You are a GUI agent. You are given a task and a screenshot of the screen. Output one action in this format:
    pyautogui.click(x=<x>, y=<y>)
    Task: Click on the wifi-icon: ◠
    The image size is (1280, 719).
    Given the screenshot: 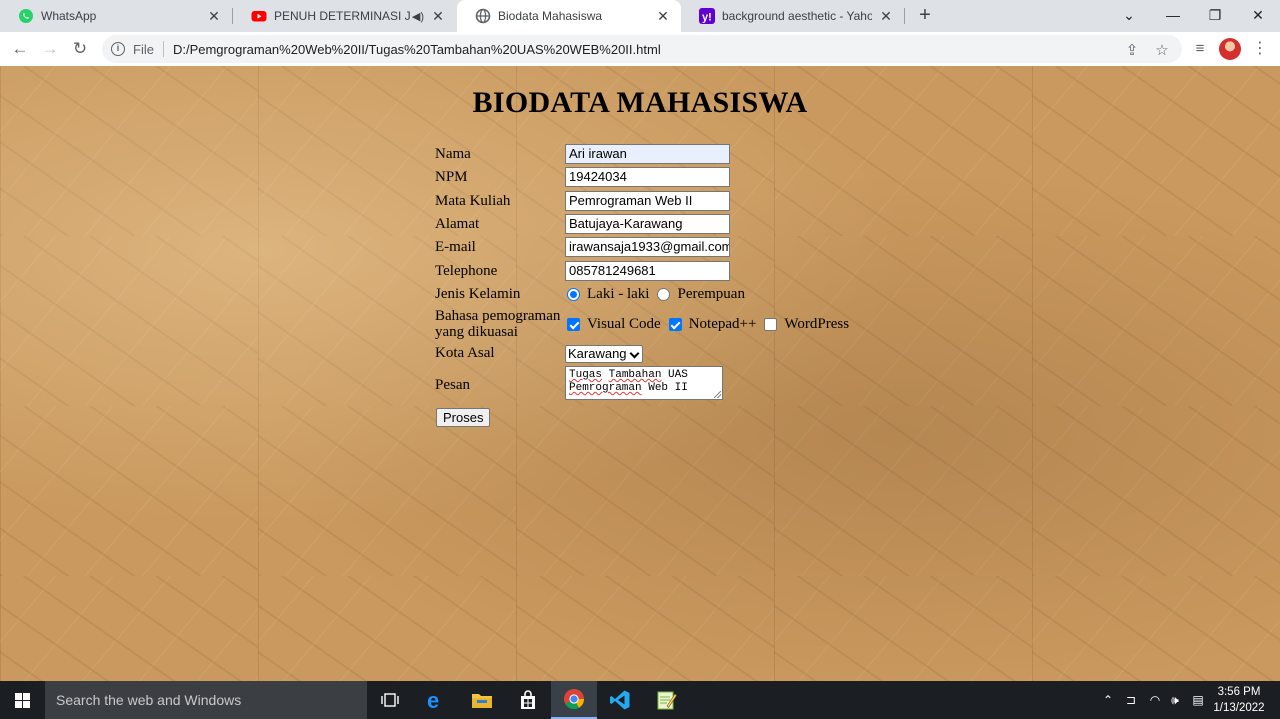 What is the action you would take?
    pyautogui.click(x=1155, y=700)
    